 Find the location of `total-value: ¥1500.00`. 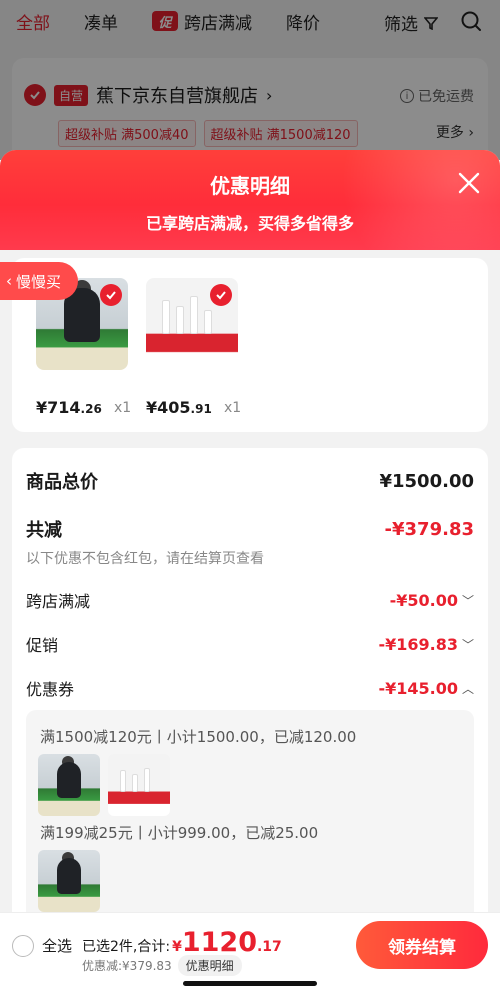

total-value: ¥1500.00 is located at coordinates (426, 481).